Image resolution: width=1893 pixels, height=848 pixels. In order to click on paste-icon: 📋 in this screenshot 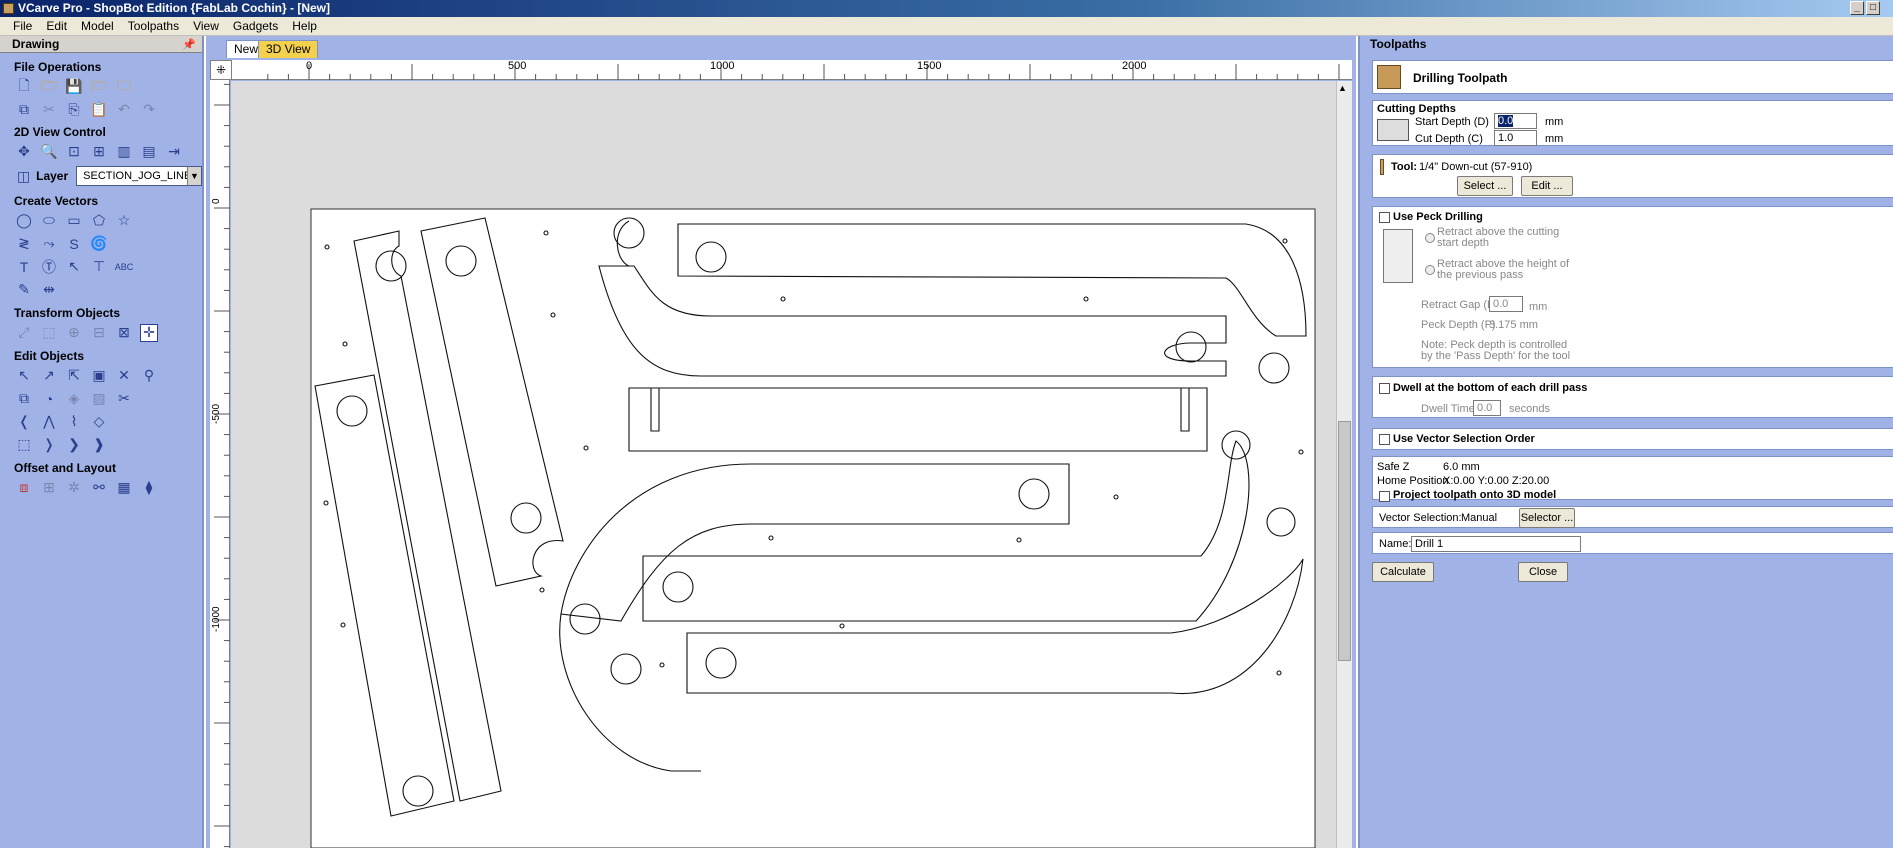, I will do `click(99, 110)`.